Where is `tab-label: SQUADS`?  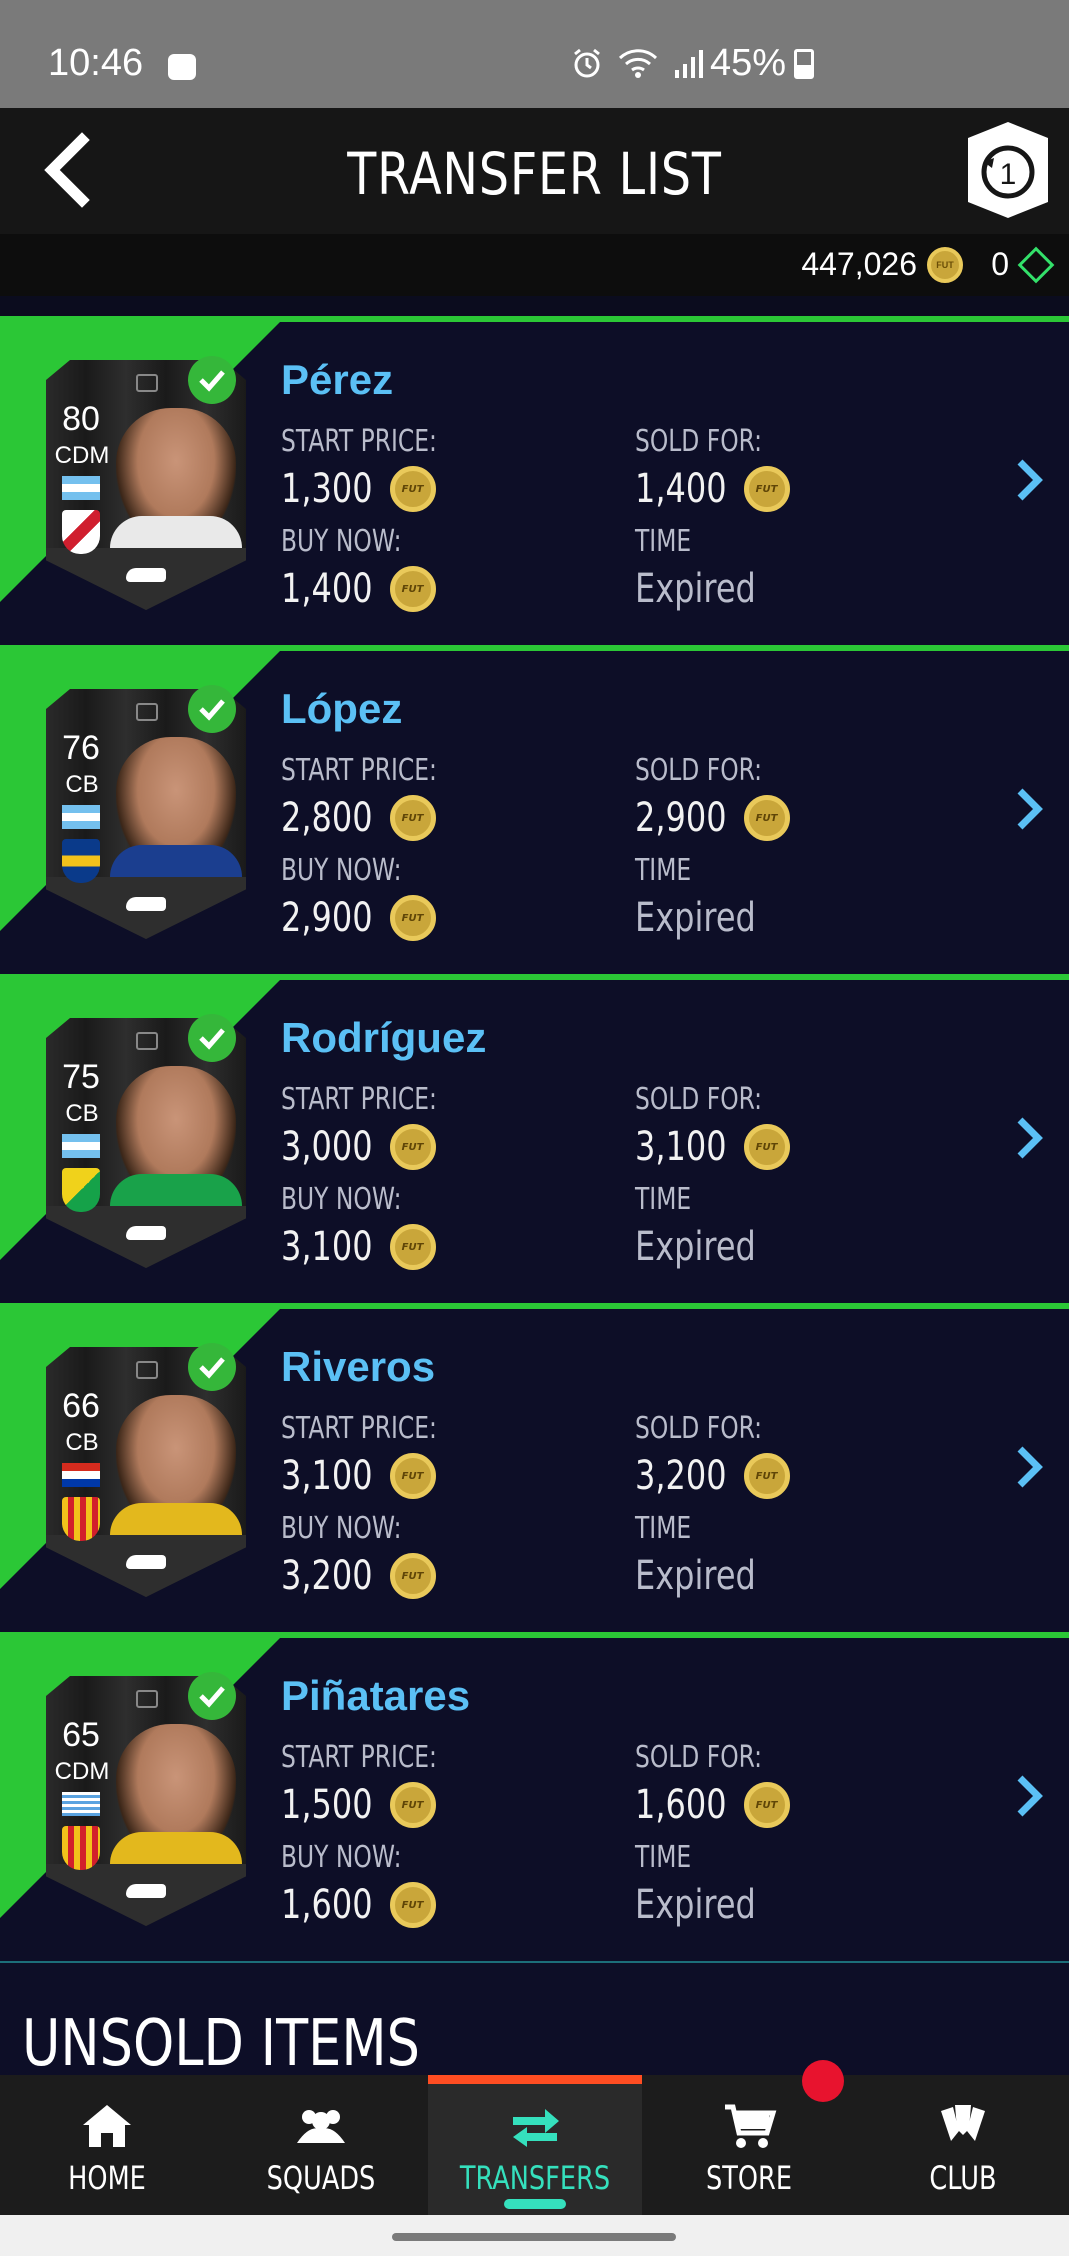
tab-label: SQUADS is located at coordinates (321, 2178).